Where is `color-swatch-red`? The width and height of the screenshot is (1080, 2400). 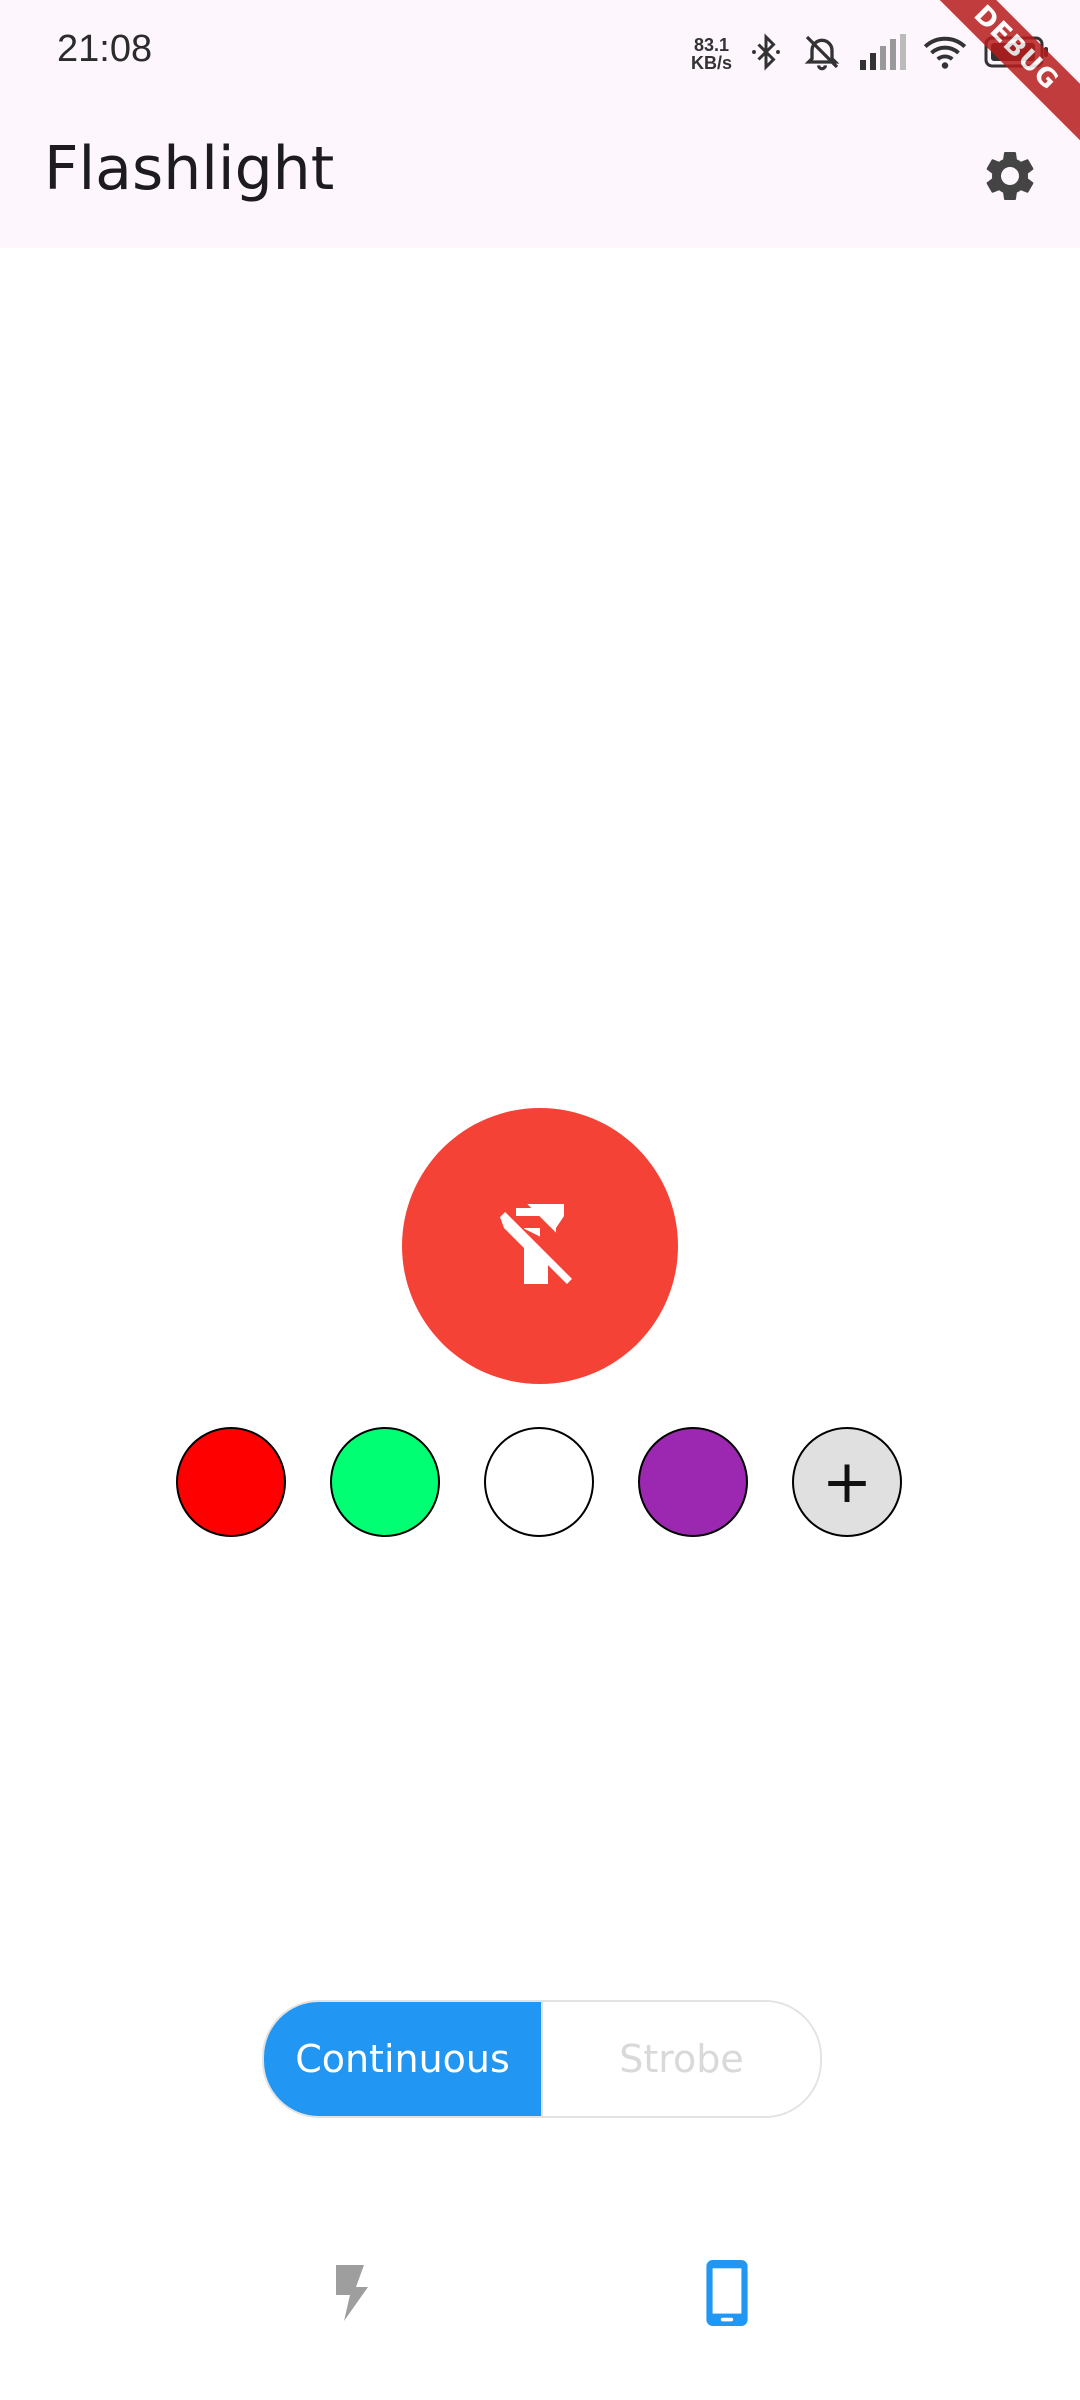 color-swatch-red is located at coordinates (231, 1482).